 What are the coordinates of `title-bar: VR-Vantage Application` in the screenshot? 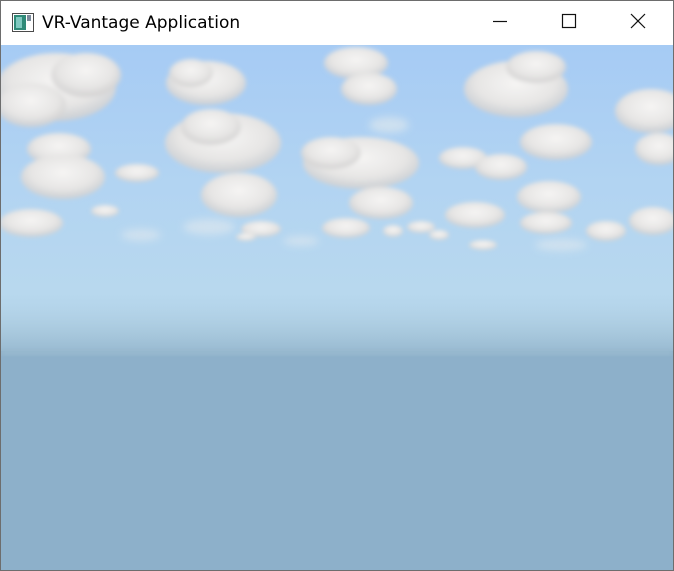 It's located at (337, 23).